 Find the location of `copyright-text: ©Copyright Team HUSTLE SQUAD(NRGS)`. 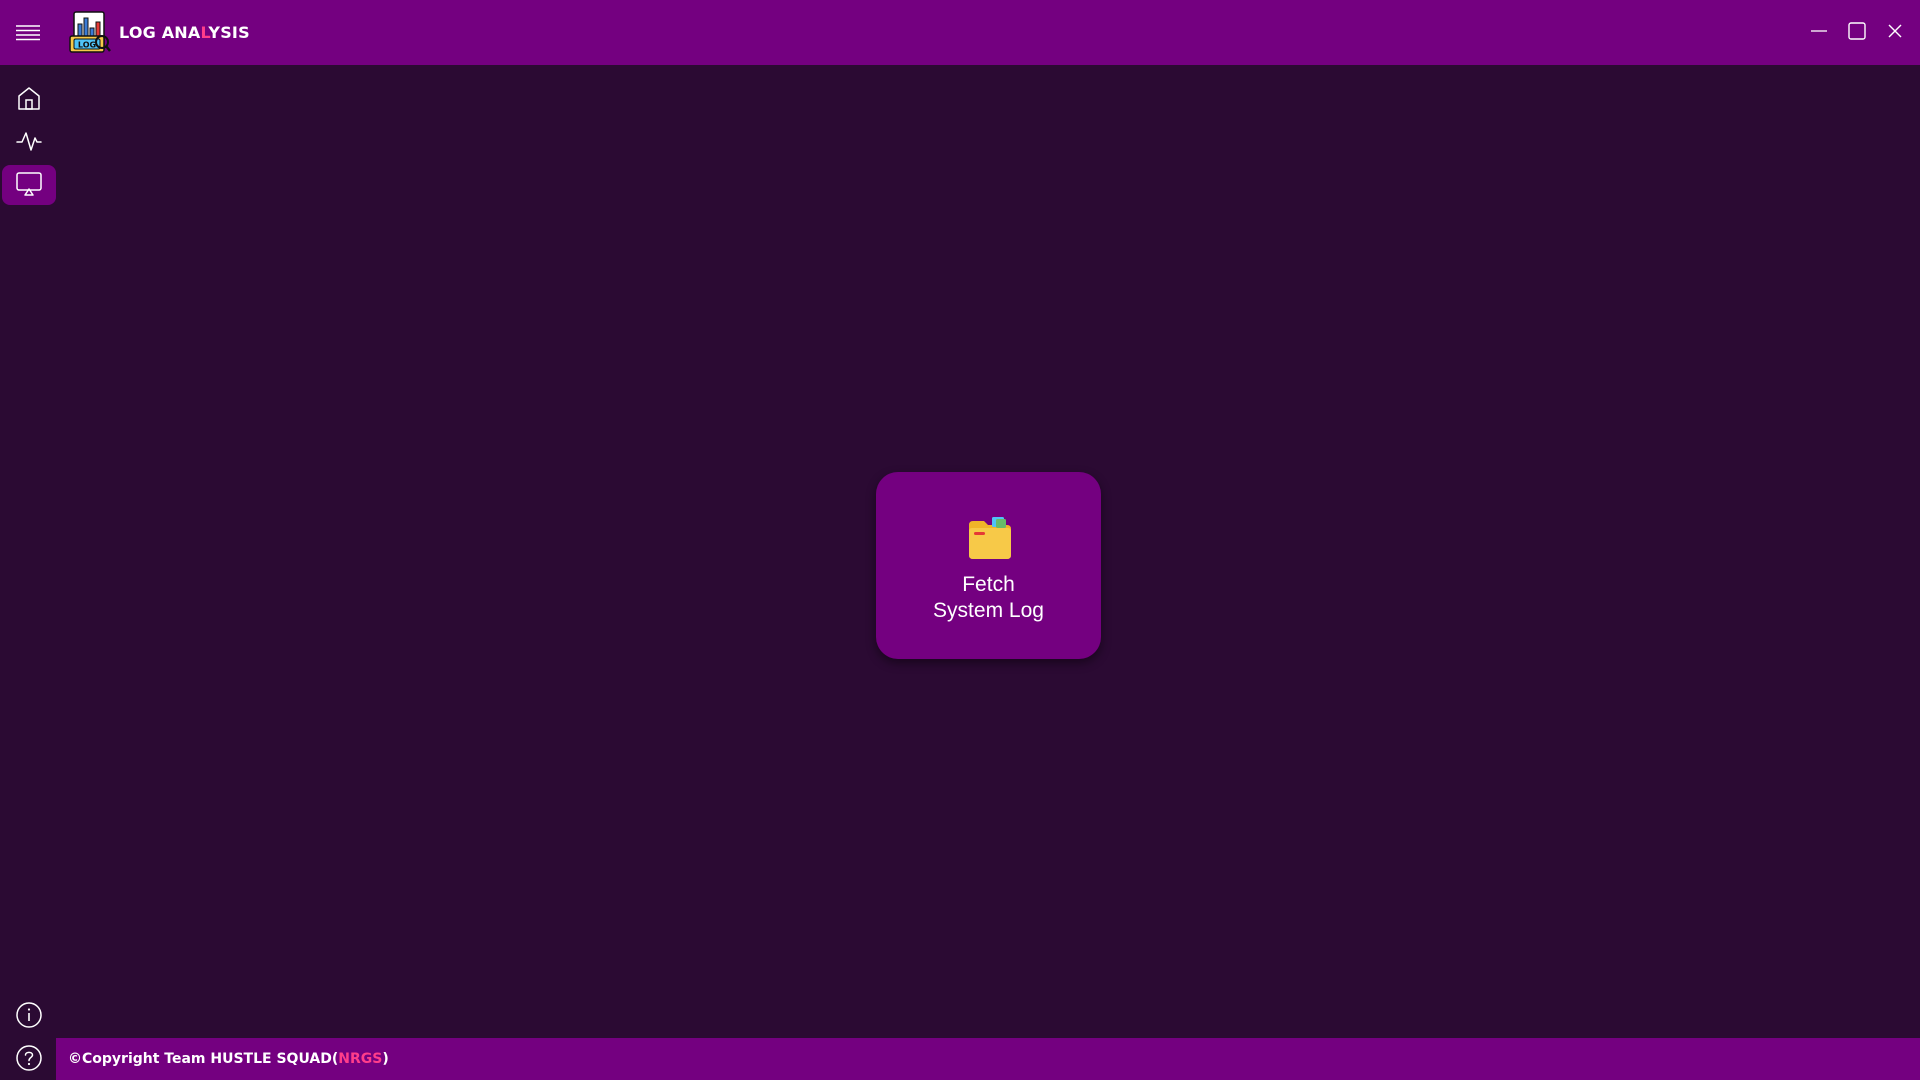

copyright-text: ©Copyright Team HUSTLE SQUAD(NRGS) is located at coordinates (228, 1059).